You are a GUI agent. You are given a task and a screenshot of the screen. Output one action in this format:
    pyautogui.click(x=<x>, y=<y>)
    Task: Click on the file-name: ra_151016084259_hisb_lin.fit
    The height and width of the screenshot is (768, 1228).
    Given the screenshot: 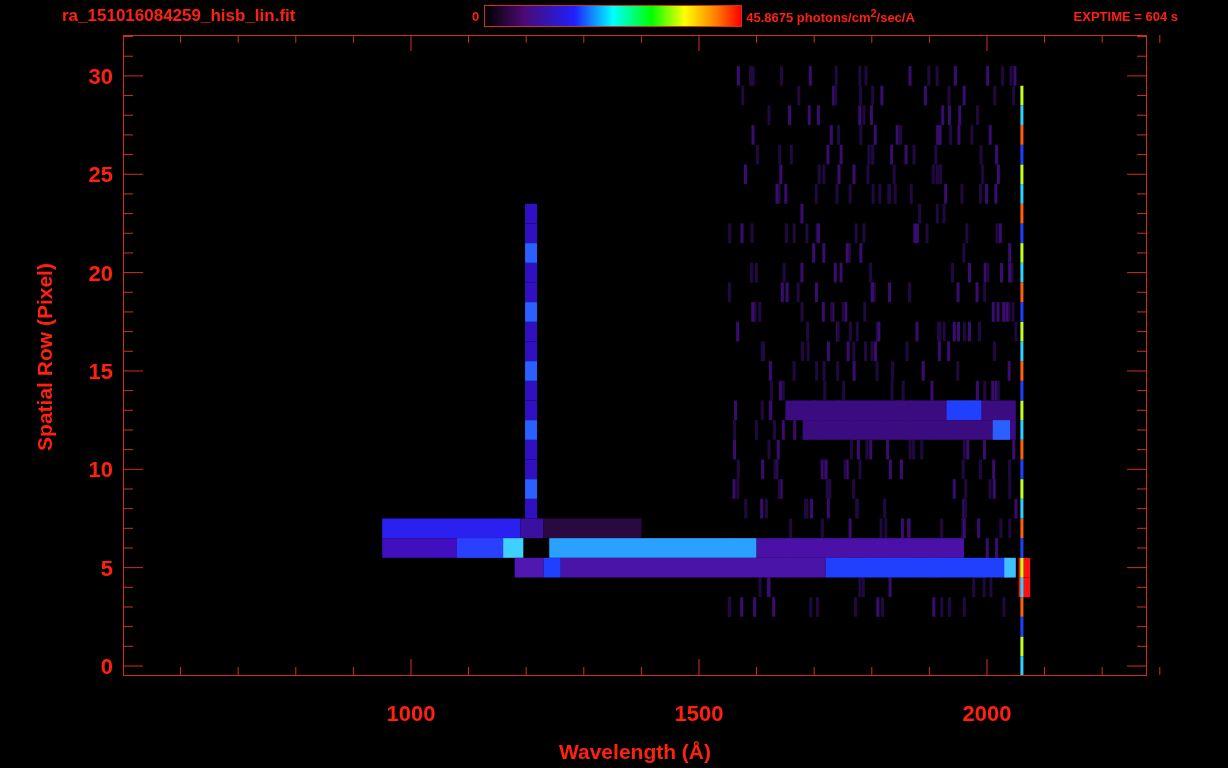 What is the action you would take?
    pyautogui.click(x=179, y=16)
    